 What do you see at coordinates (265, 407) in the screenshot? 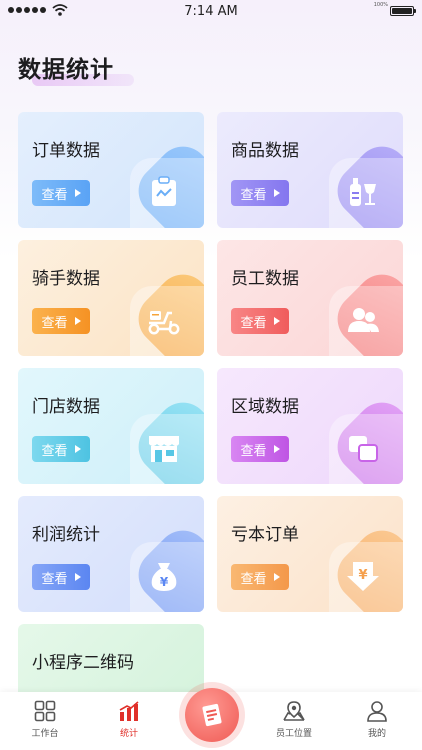
I see `card-title: 区域数据` at bounding box center [265, 407].